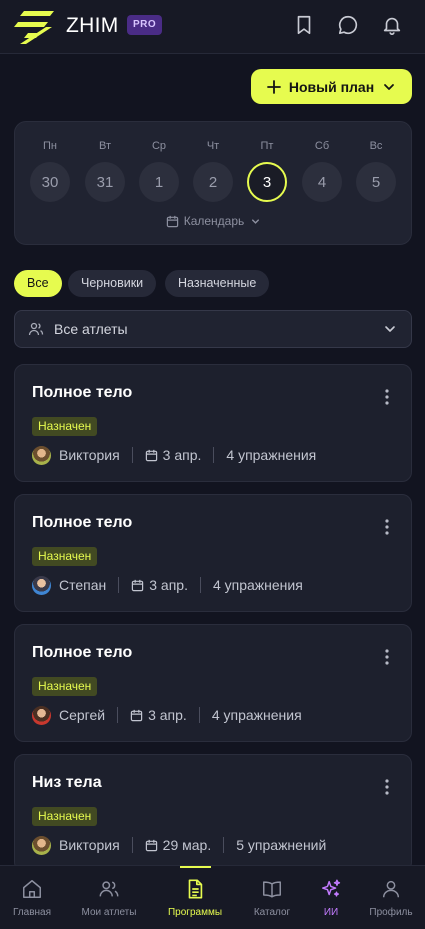 The height and width of the screenshot is (929, 425). I want to click on new-plan-button: Новый план, so click(331, 86).